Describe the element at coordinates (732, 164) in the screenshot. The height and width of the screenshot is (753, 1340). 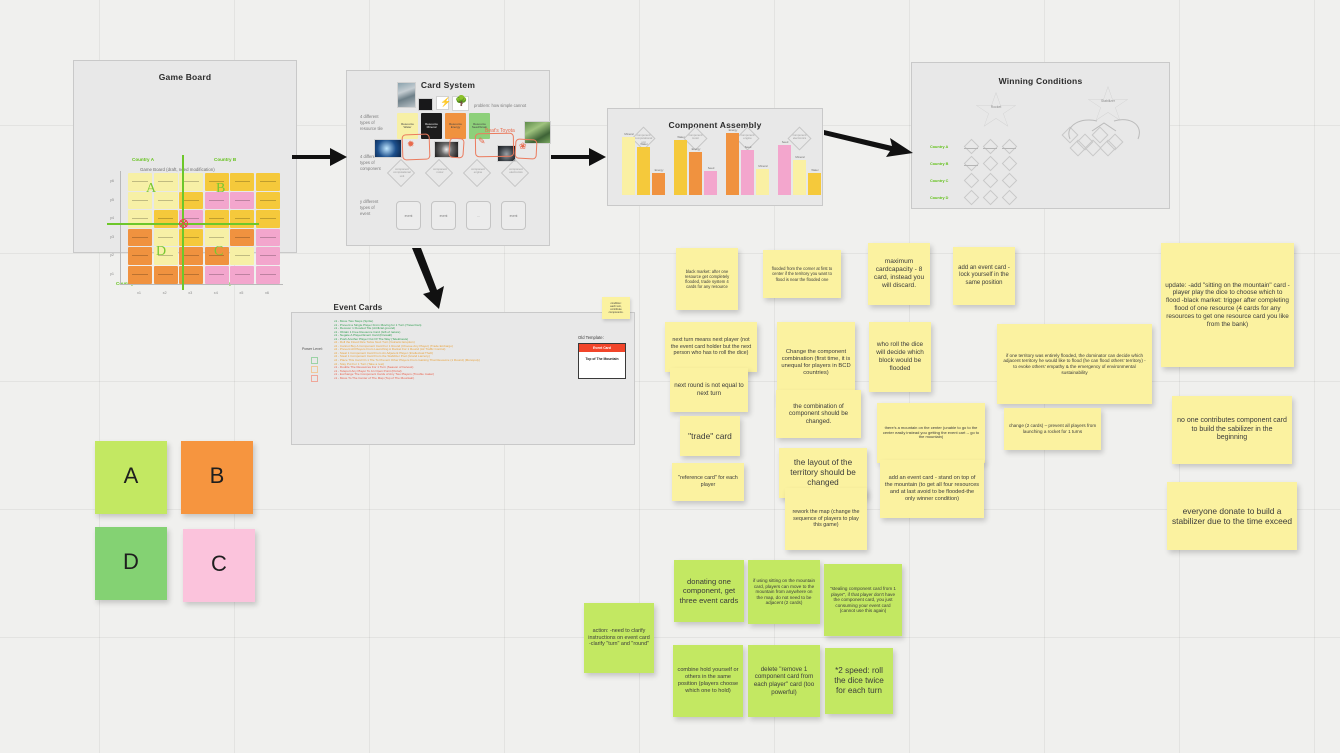
I see `assembly-resource-bar` at that location.